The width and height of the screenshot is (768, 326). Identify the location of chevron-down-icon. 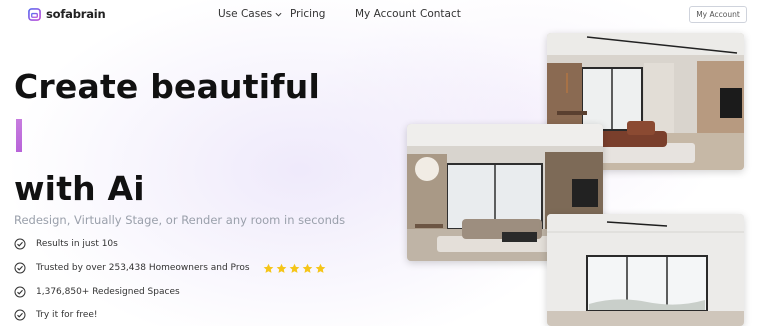
(278, 14).